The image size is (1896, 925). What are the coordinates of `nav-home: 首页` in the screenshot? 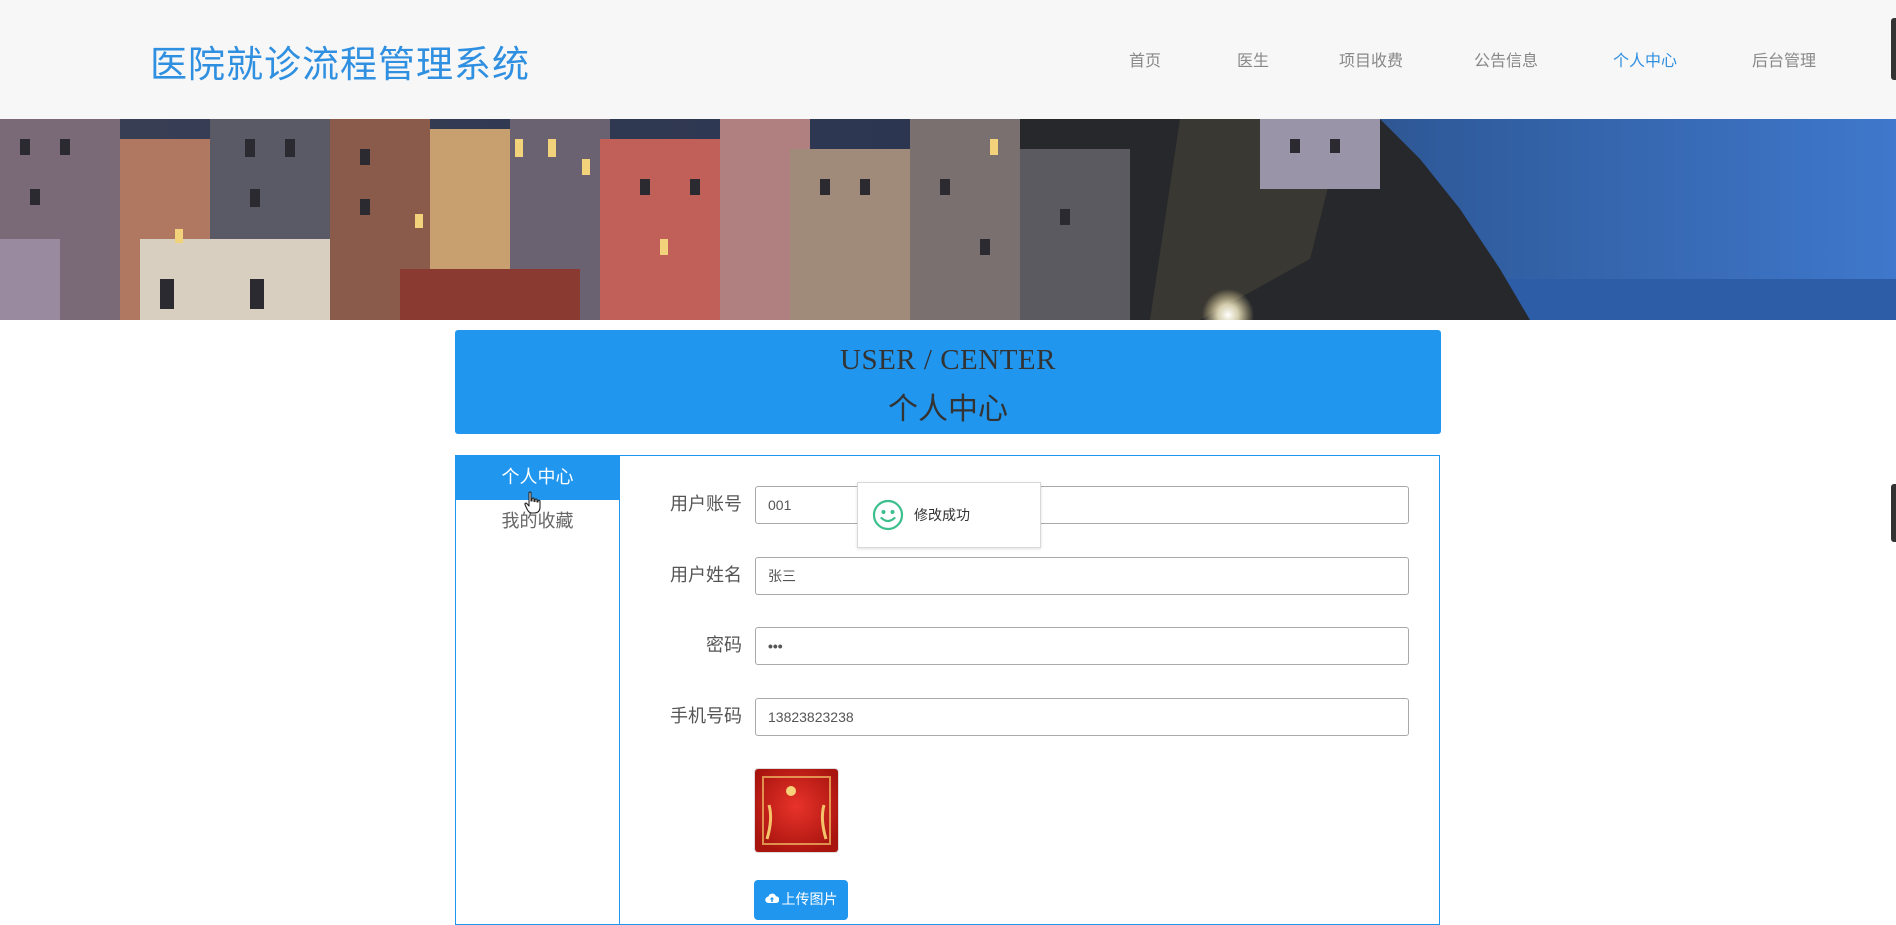 It's located at (1145, 59).